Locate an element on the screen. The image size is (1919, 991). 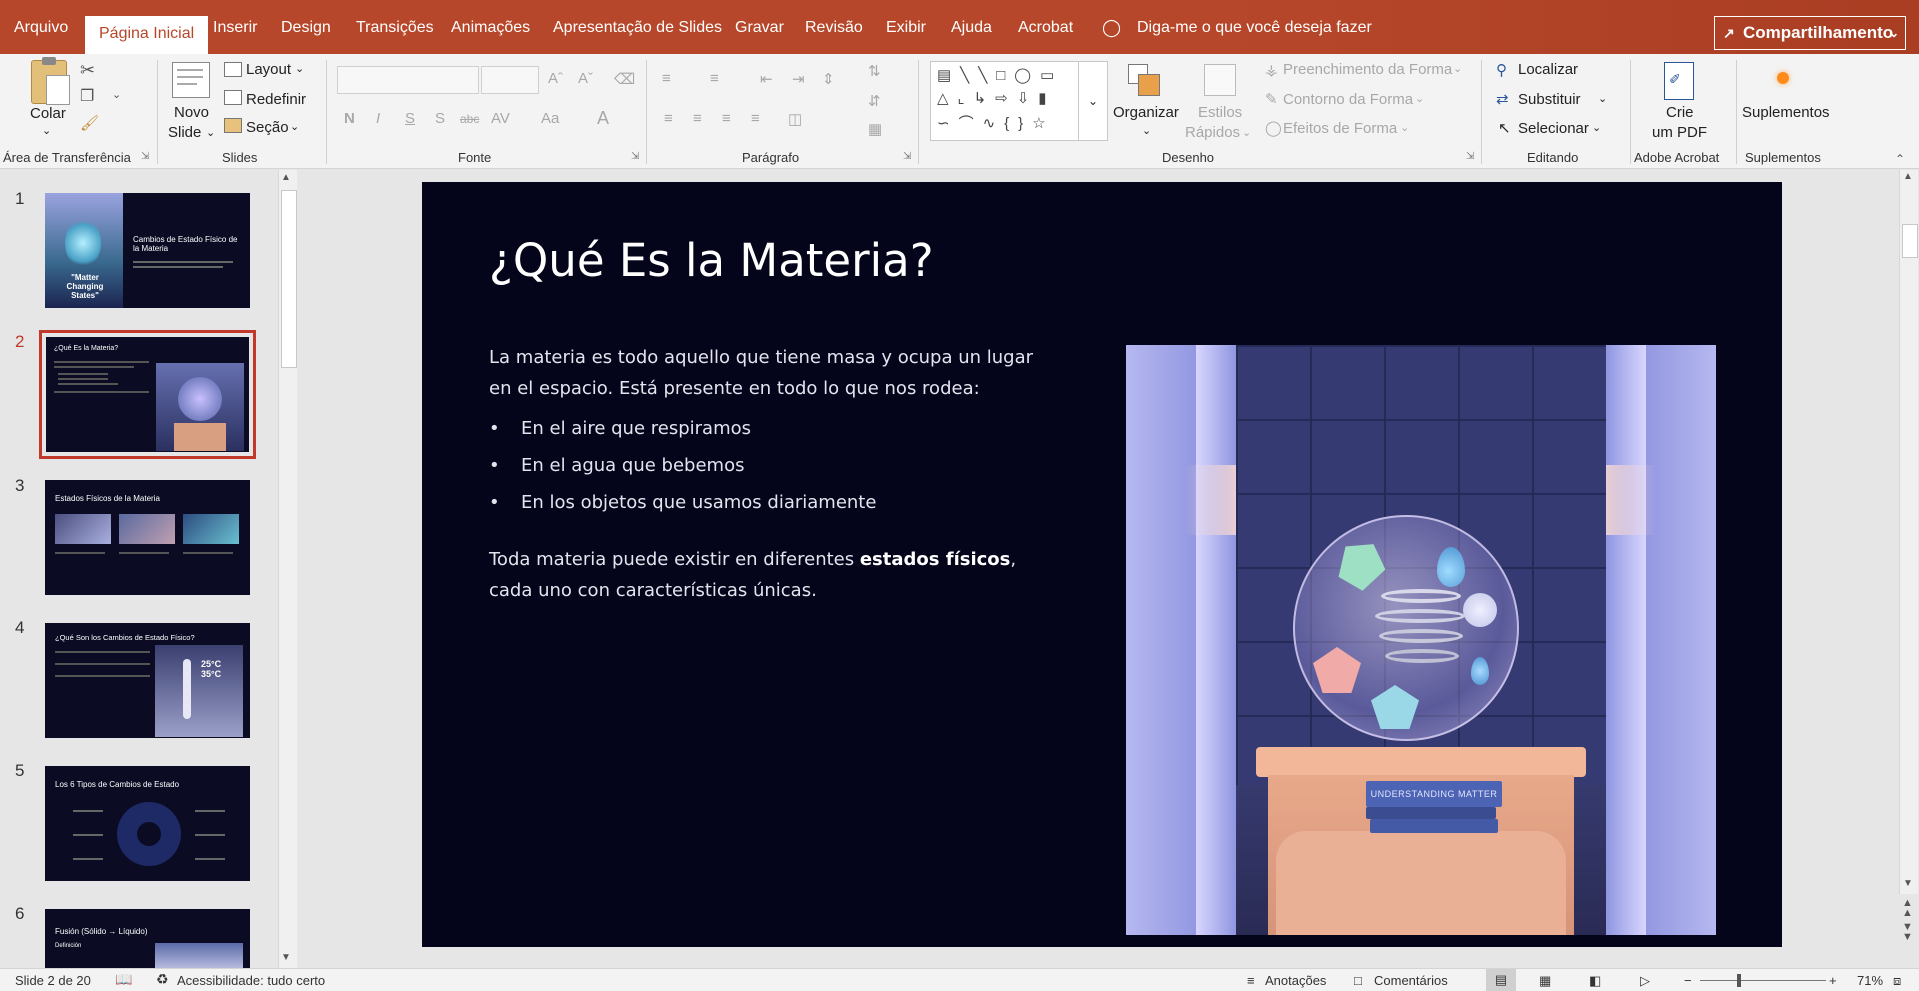
bold-icon: N is located at coordinates (349, 118).